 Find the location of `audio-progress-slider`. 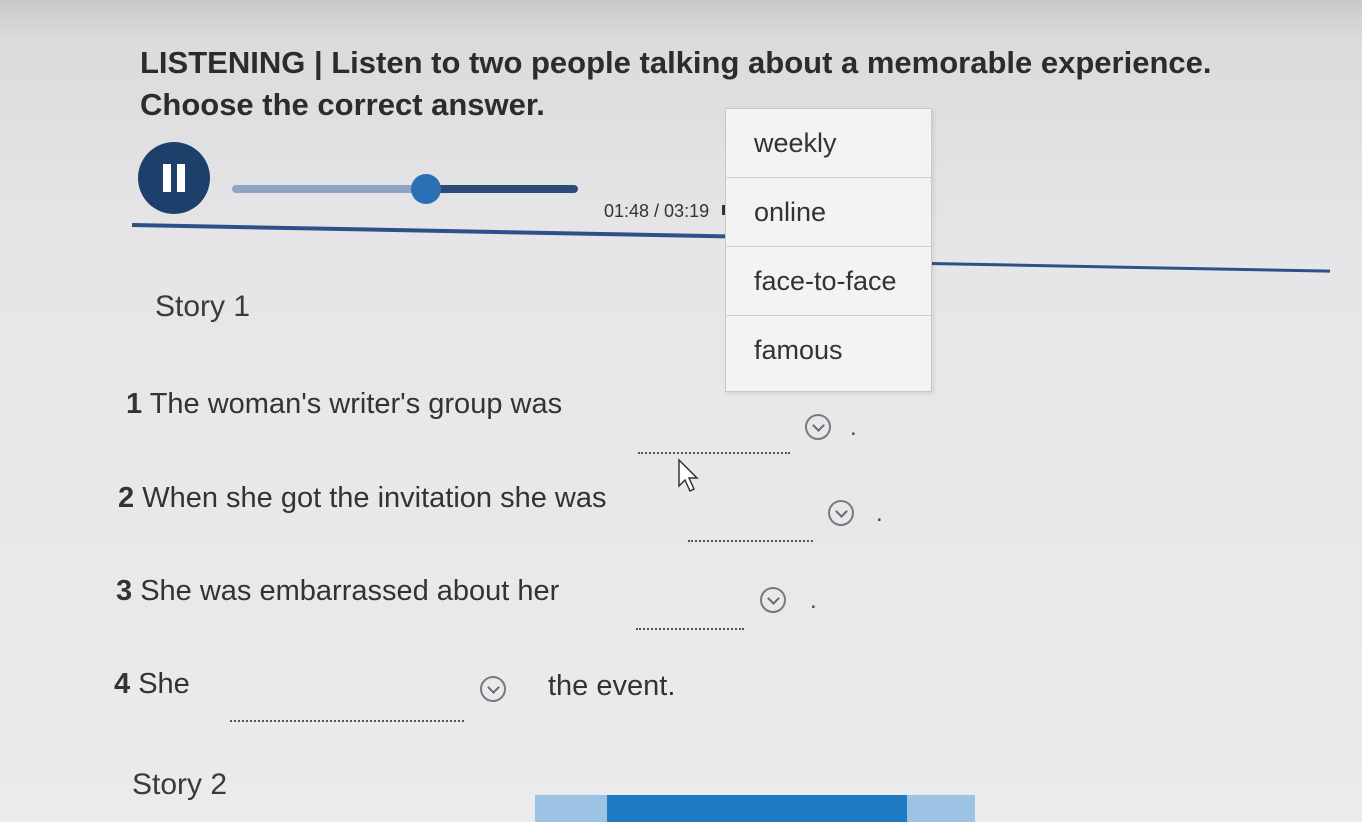

audio-progress-slider is located at coordinates (405, 189).